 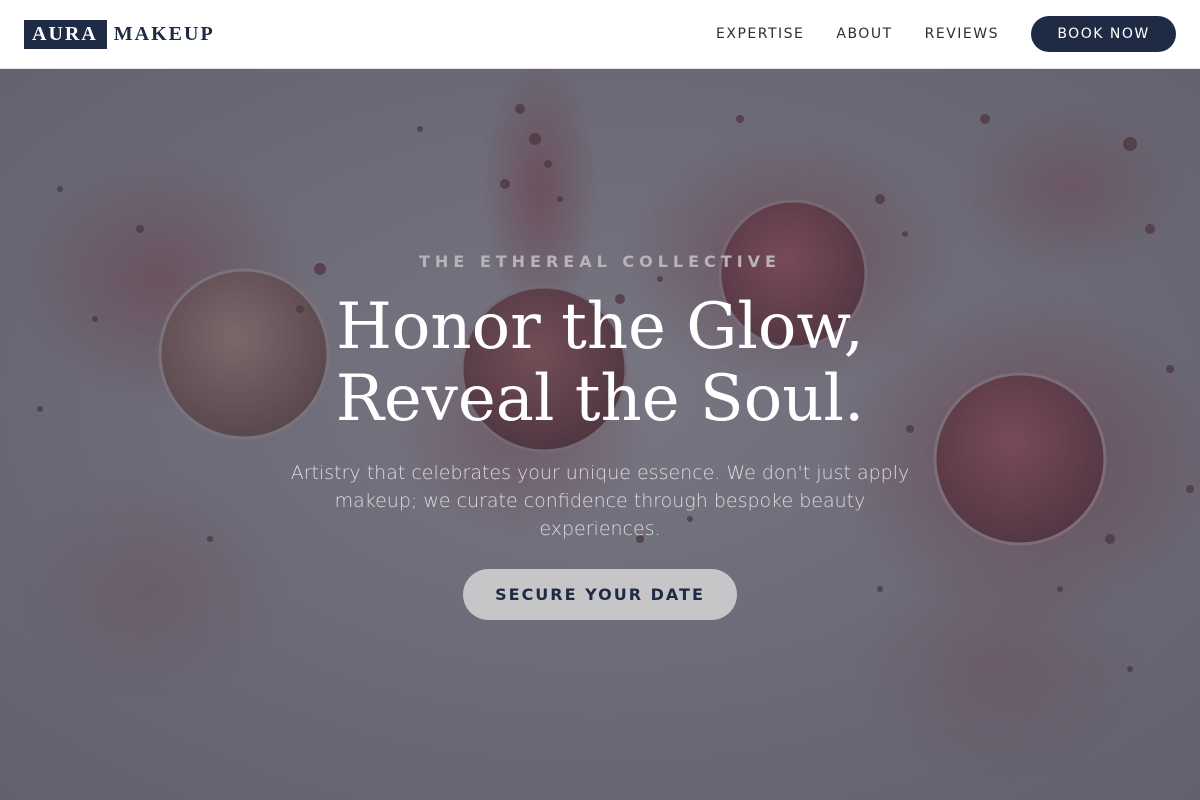 I want to click on headline-line-1: Honor the Glow,, so click(x=600, y=327).